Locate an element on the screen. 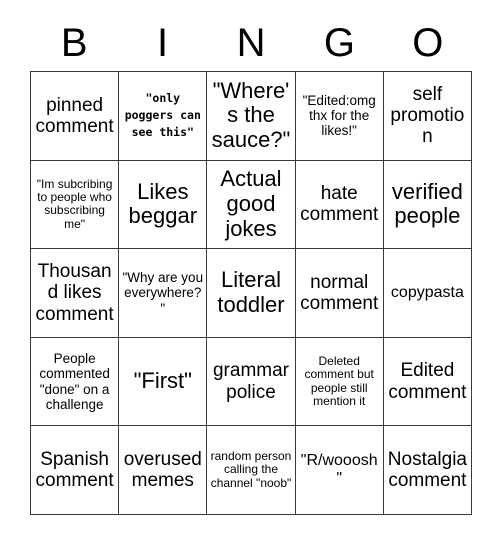  bingo-cell-label: Spanish comment is located at coordinates (74, 470).